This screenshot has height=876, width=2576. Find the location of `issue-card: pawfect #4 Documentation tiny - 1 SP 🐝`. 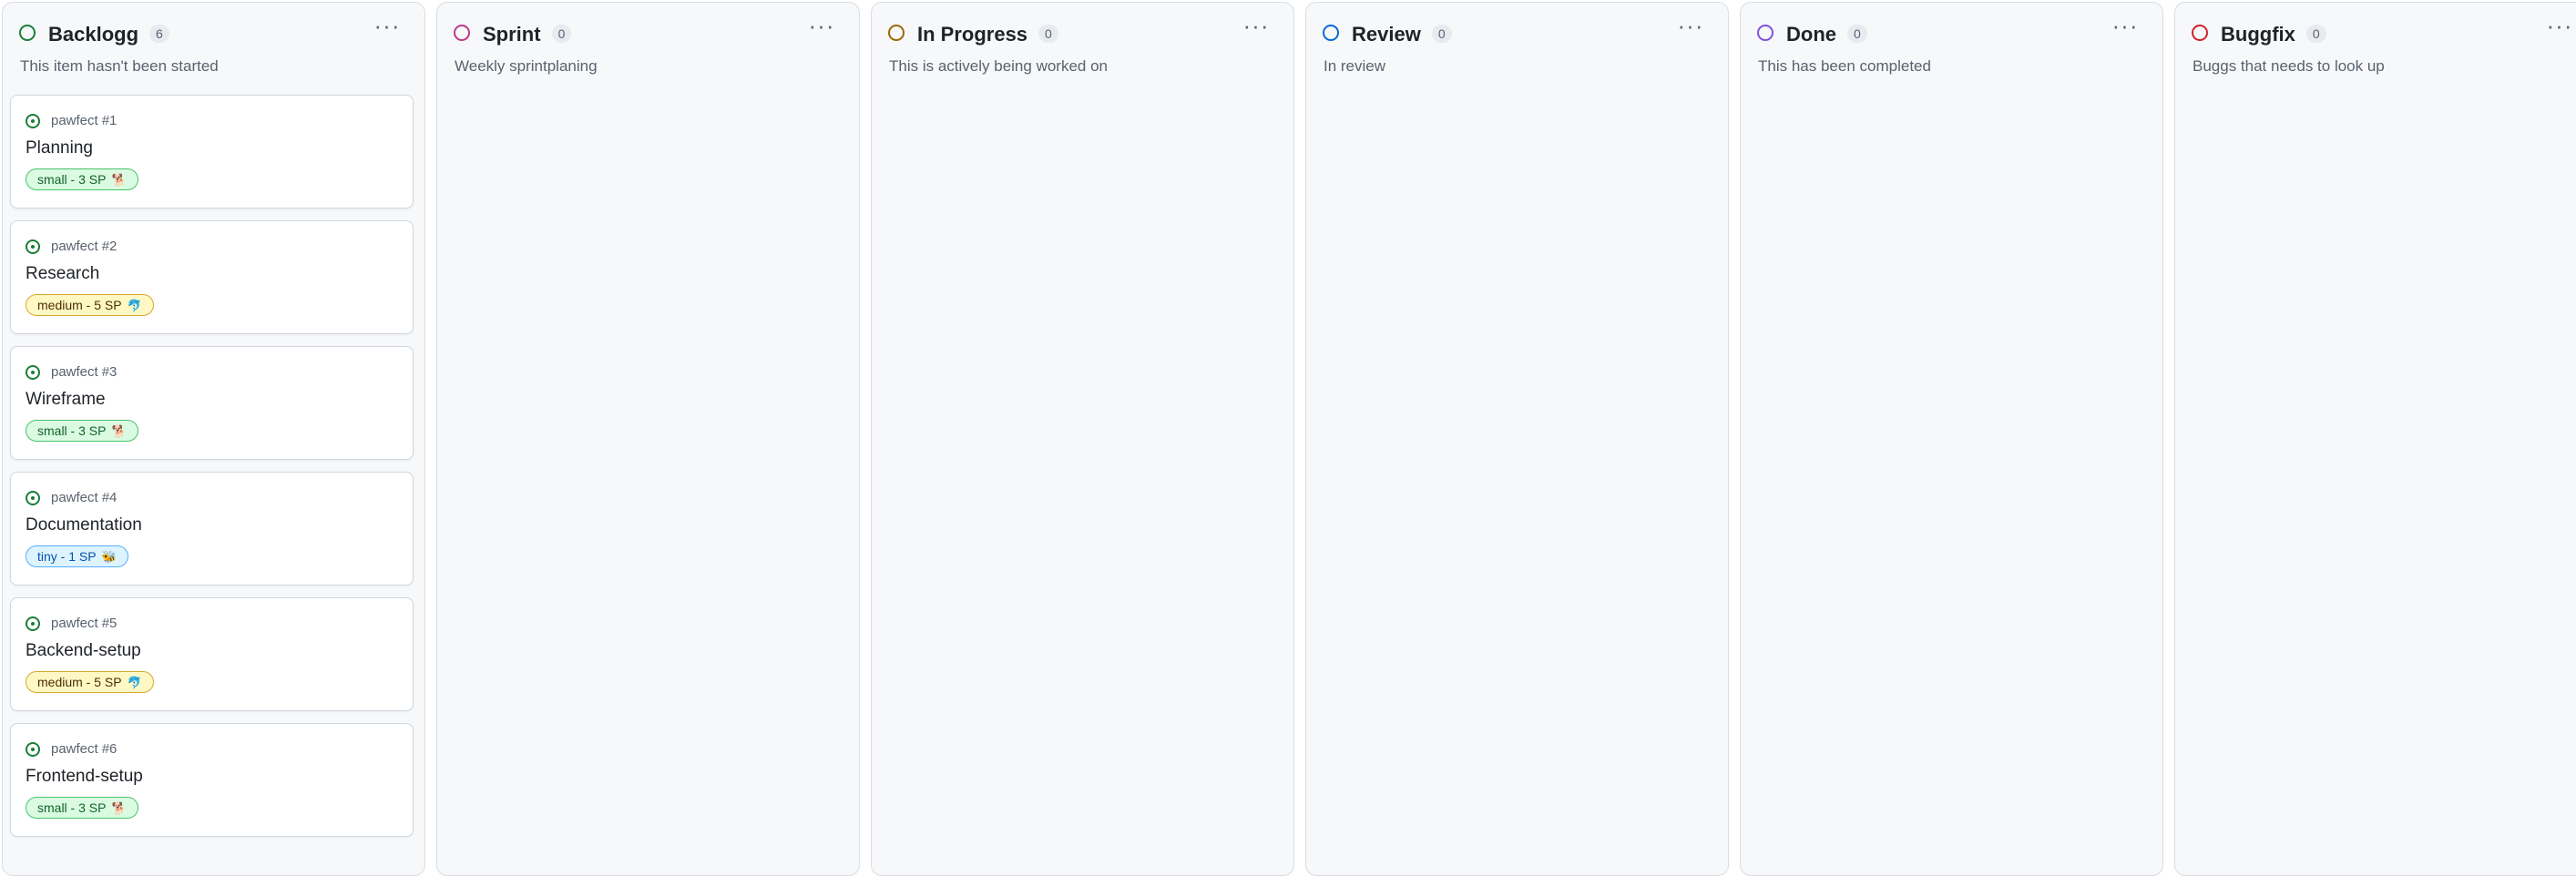

issue-card: pawfect #4 Documentation tiny - 1 SP 🐝 is located at coordinates (212, 529).